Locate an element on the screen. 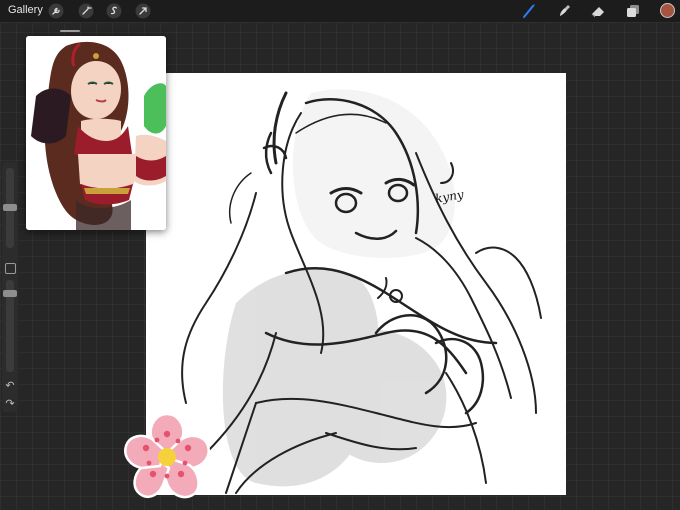  opacity-thumb is located at coordinates (10, 293).